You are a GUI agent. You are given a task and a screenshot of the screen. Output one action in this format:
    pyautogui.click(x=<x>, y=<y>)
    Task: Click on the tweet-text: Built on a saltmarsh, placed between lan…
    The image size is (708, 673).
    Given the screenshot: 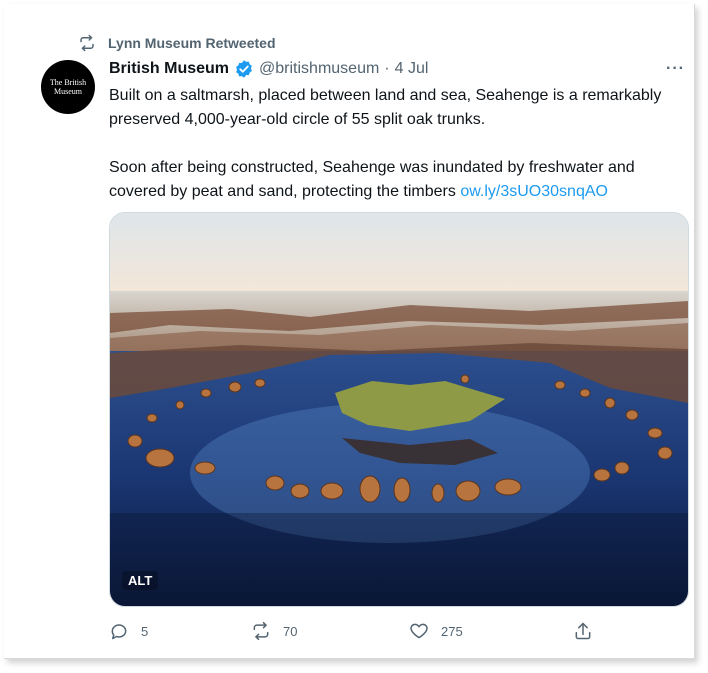 What is the action you would take?
    pyautogui.click(x=399, y=144)
    